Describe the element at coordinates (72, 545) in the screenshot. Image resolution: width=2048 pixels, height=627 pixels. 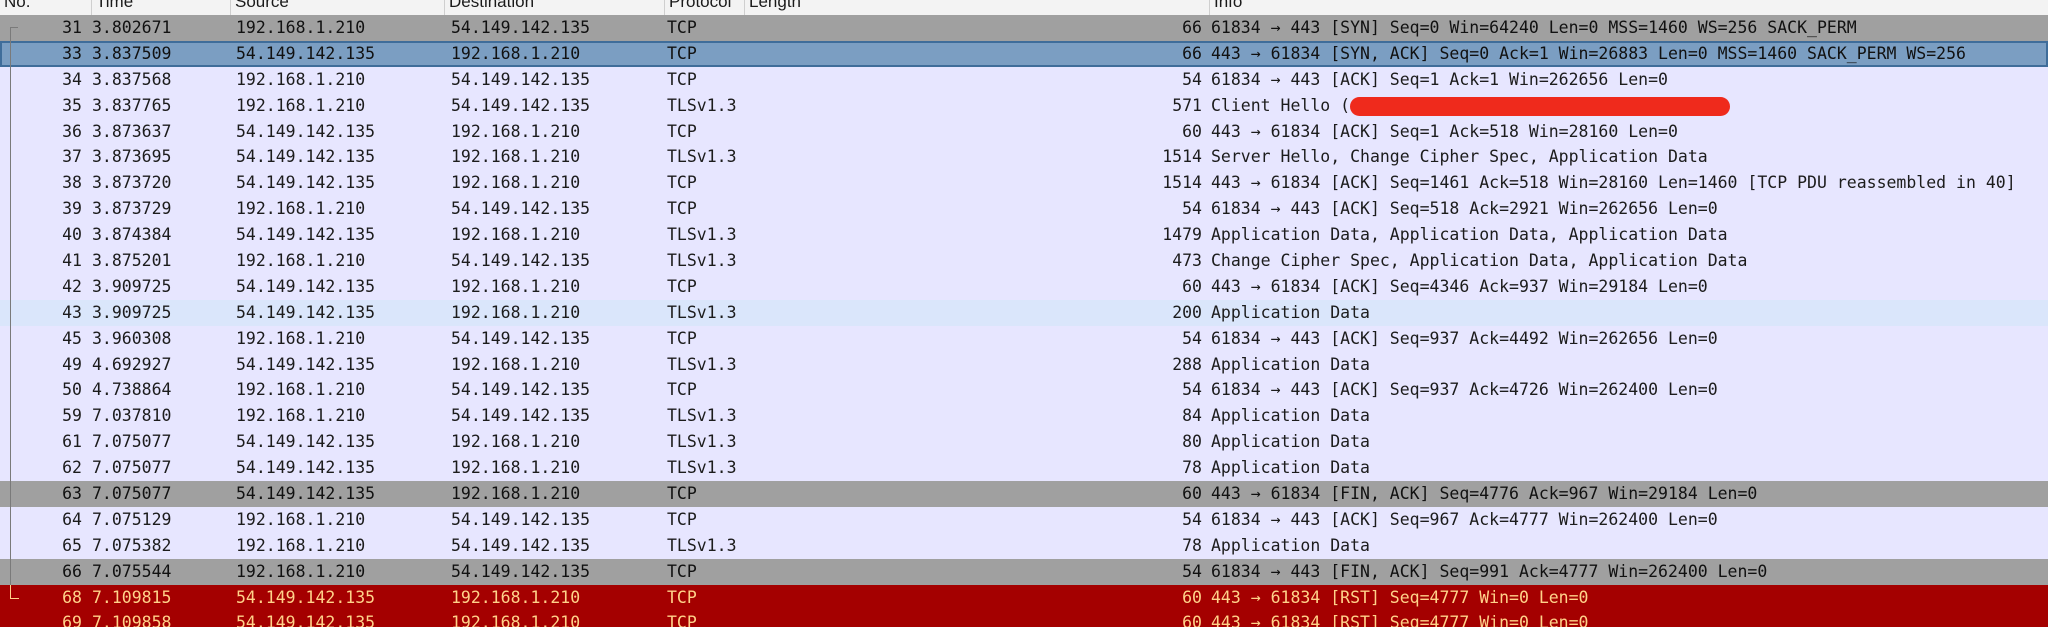
I see `packet-no: 65` at that location.